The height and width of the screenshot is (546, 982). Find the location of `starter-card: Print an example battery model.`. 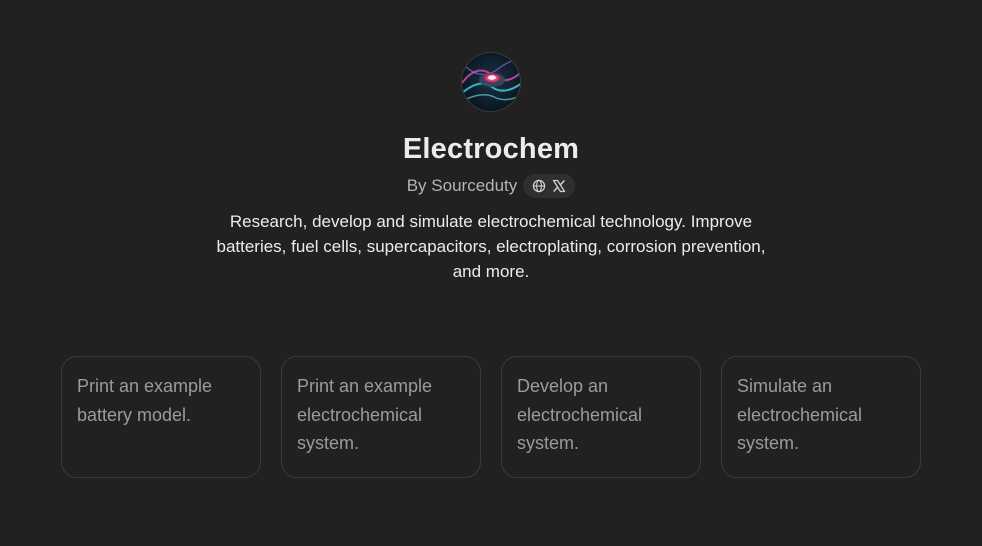

starter-card: Print an example battery model. is located at coordinates (161, 417).